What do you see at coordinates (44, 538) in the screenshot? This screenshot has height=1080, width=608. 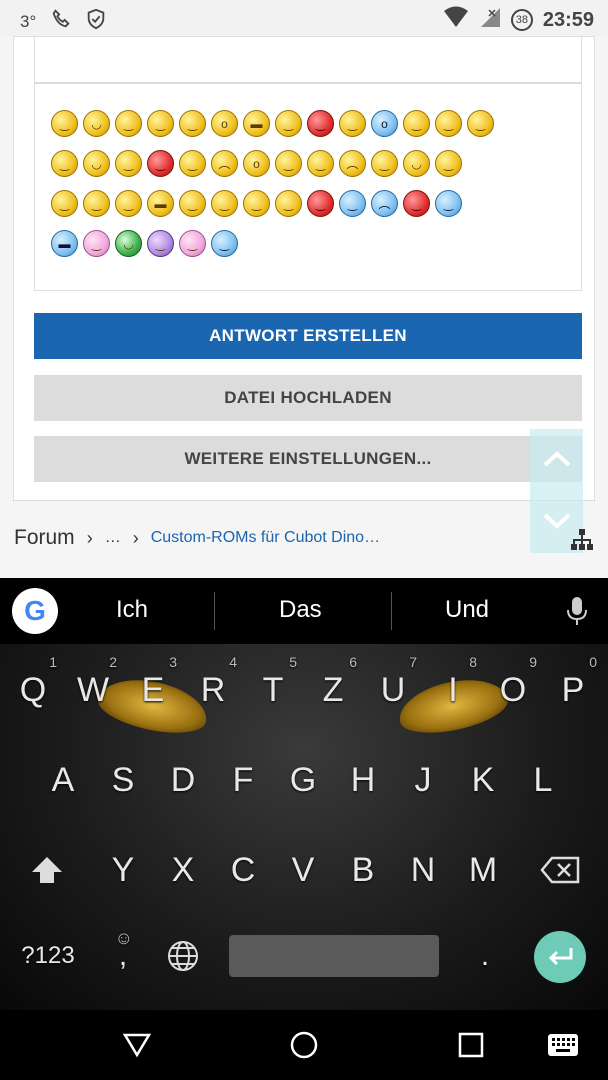 I see `breadcrumb-forum: Forum` at bounding box center [44, 538].